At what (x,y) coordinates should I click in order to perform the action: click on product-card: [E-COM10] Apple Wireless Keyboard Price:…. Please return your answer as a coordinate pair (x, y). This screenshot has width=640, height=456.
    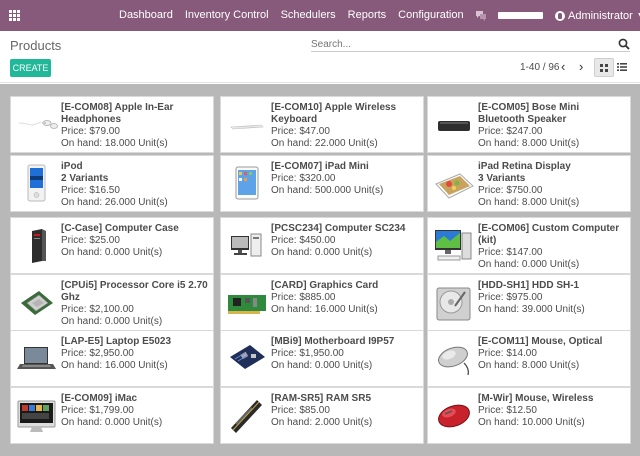
    Looking at the image, I should click on (322, 124).